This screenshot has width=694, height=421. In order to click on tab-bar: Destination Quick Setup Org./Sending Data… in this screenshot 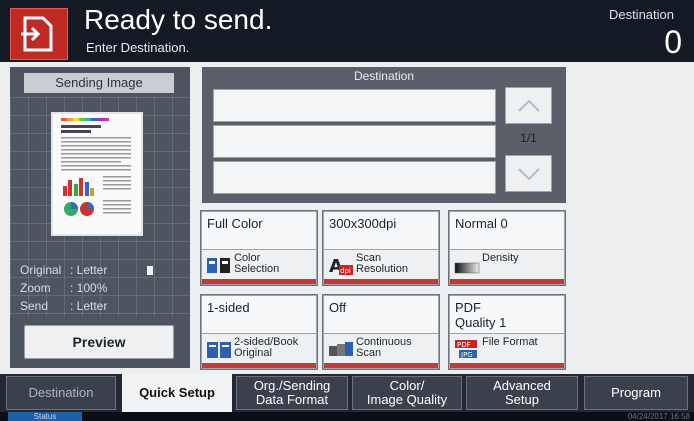, I will do `click(347, 393)`.